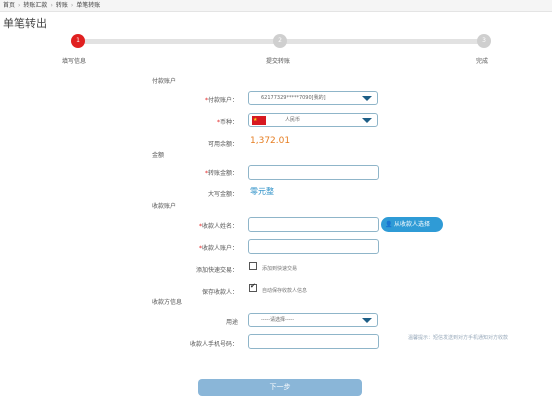 The image size is (552, 400). What do you see at coordinates (221, 100) in the screenshot?
I see `payer-account-label: *付款账户：` at bounding box center [221, 100].